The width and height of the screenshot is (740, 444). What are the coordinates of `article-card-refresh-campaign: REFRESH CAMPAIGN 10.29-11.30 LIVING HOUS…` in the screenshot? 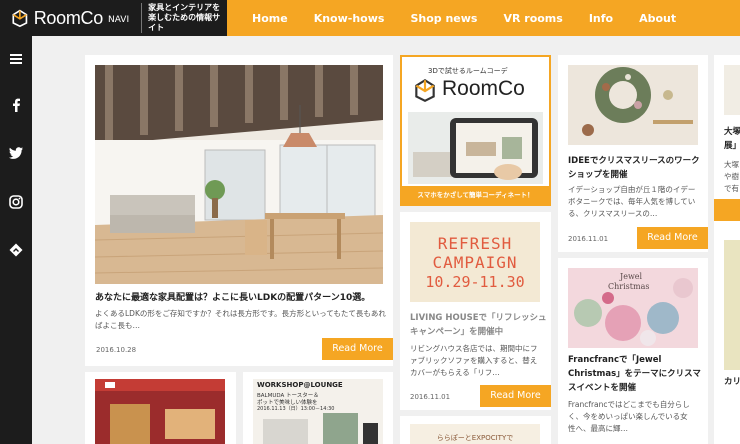 It's located at (475, 311).